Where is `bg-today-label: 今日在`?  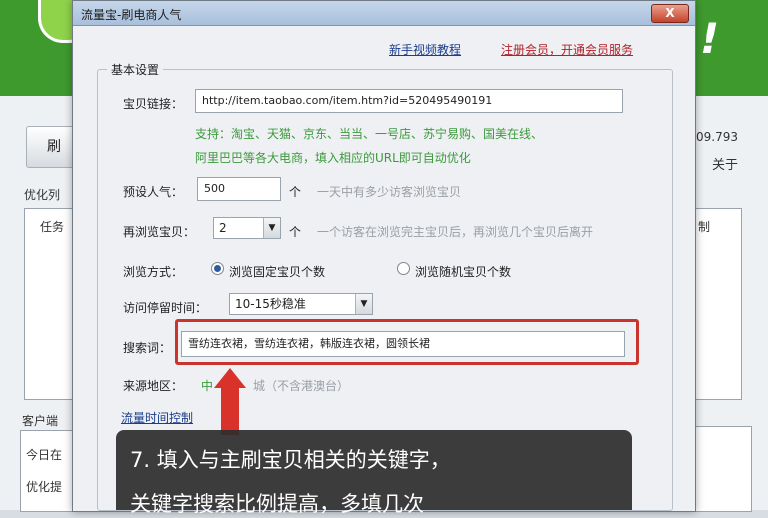
bg-today-label: 今日在 is located at coordinates (44, 455).